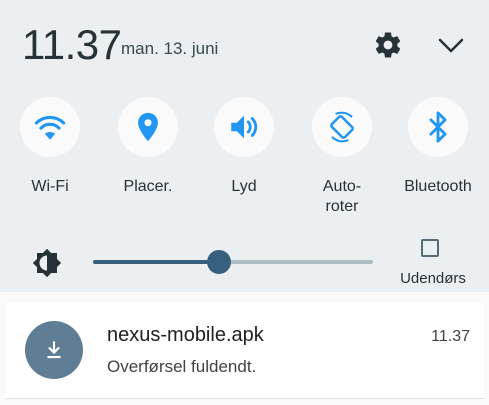 The height and width of the screenshot is (405, 489). I want to click on notification-title: nexus-mobile.apk, so click(185, 335).